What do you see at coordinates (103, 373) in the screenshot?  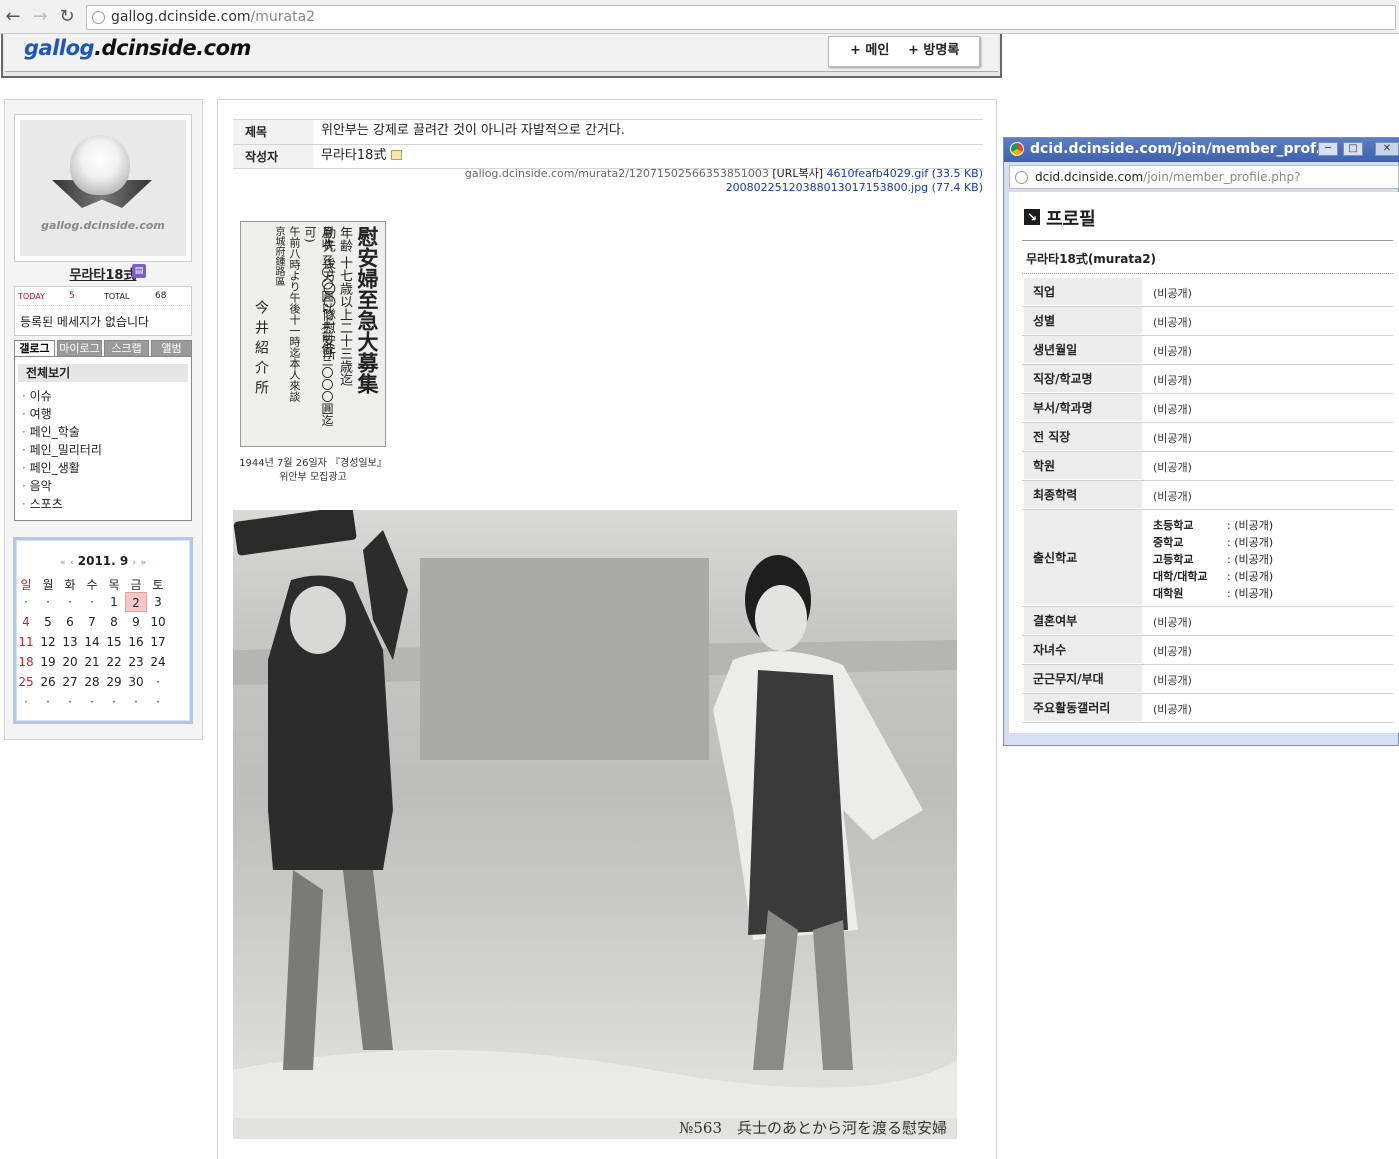 I see `view-all-link: 전체보기` at bounding box center [103, 373].